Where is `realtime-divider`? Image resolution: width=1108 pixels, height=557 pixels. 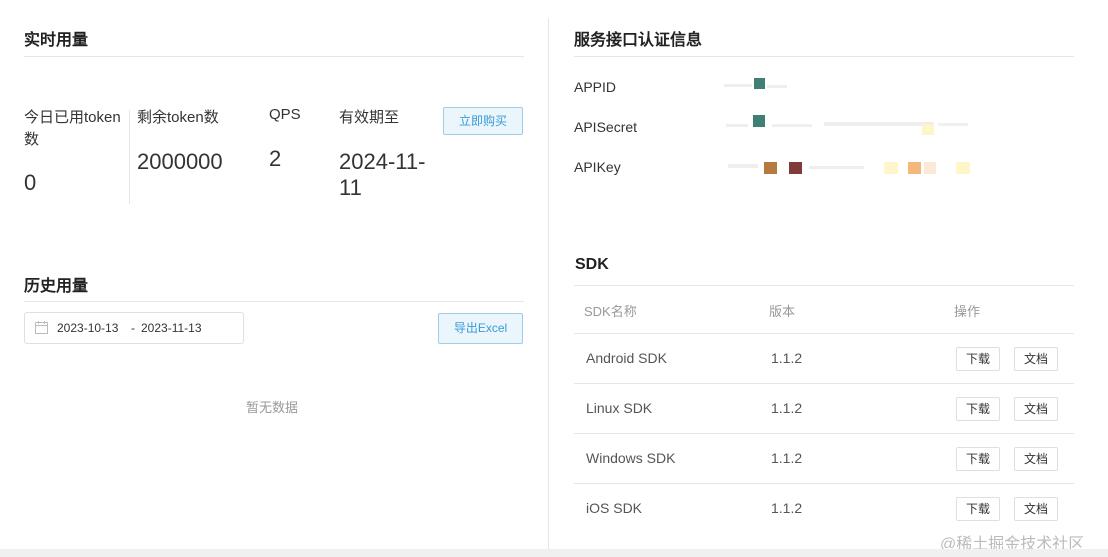 realtime-divider is located at coordinates (274, 56).